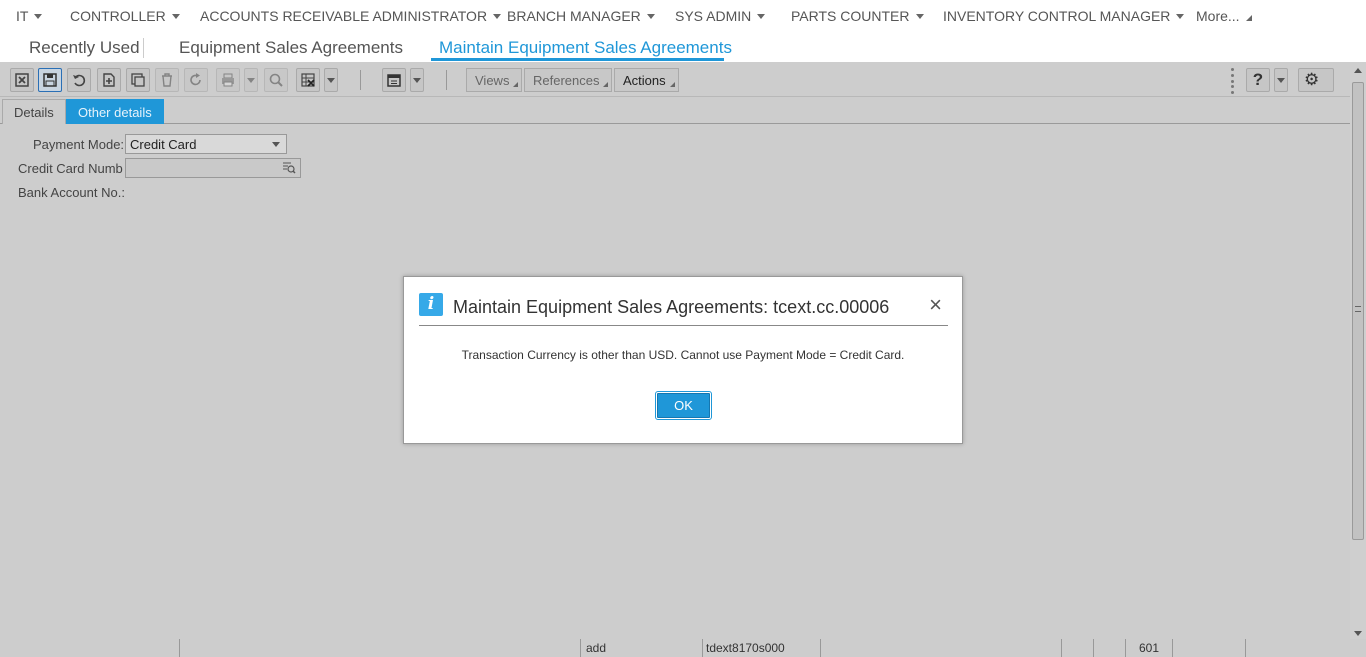 The image size is (1366, 657). Describe the element at coordinates (196, 80) in the screenshot. I see `refresh-icon` at that location.